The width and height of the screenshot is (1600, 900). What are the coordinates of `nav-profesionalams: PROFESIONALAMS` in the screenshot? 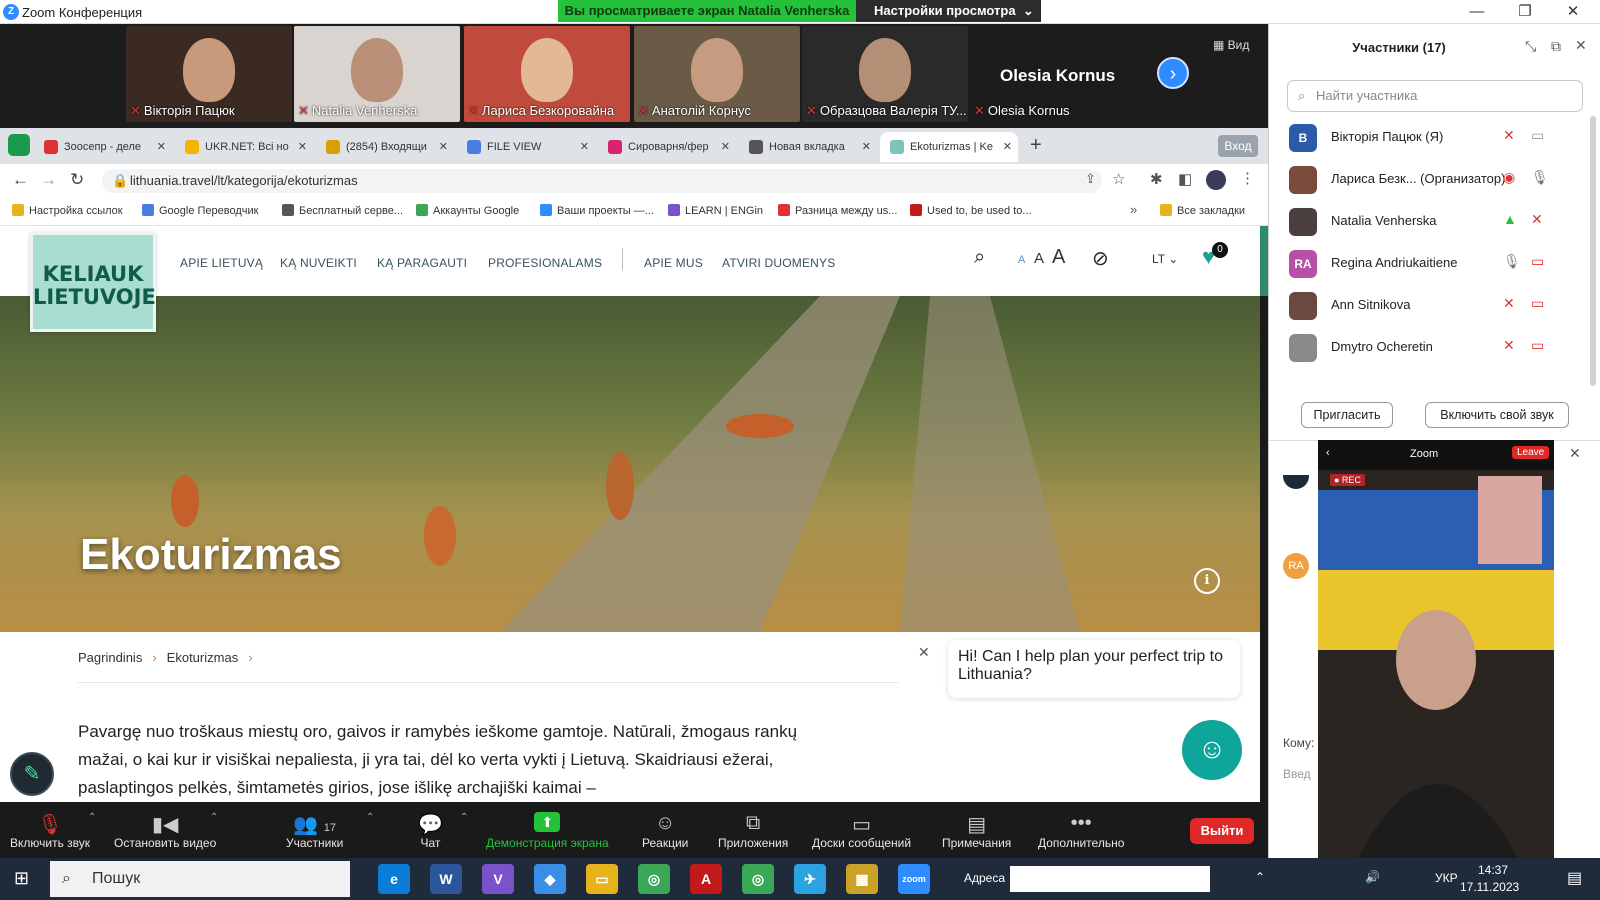 It's located at (545, 263).